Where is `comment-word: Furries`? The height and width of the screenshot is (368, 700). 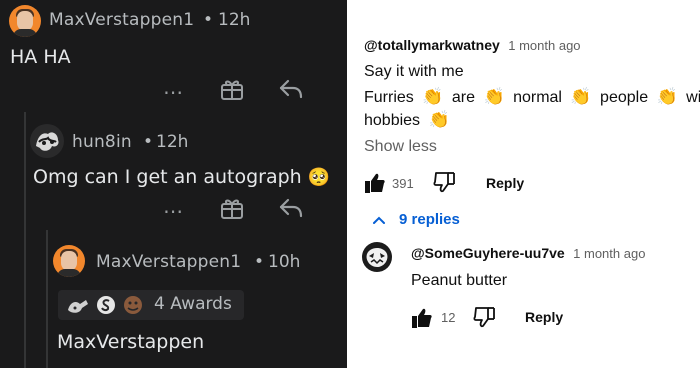 comment-word: Furries is located at coordinates (389, 97).